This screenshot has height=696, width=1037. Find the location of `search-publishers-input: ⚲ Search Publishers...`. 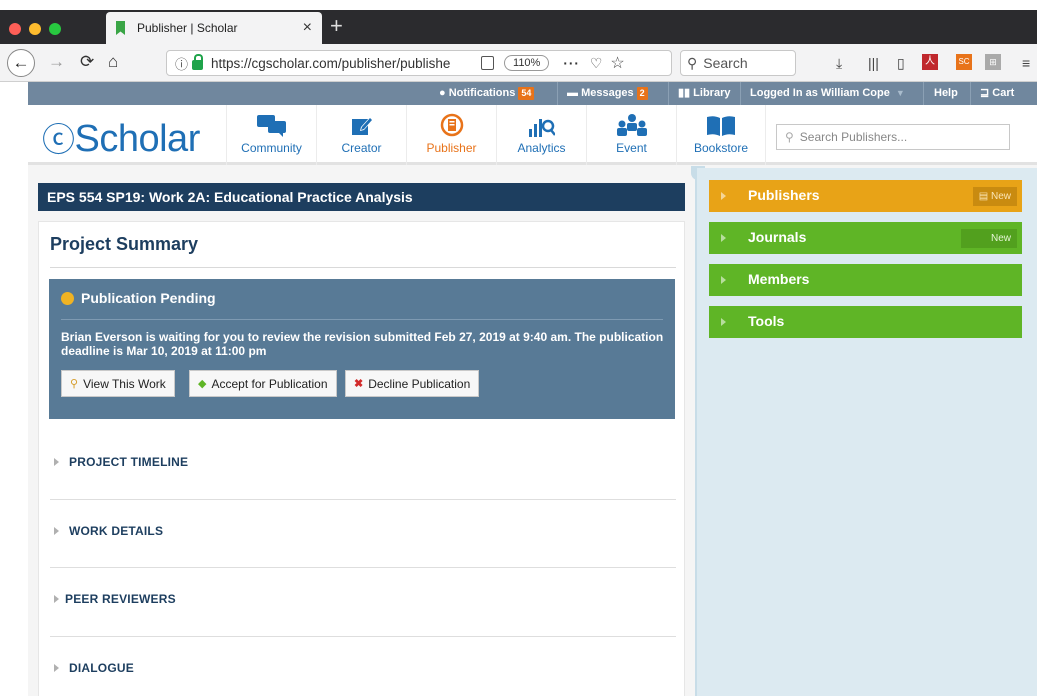

search-publishers-input: ⚲ Search Publishers... is located at coordinates (893, 137).